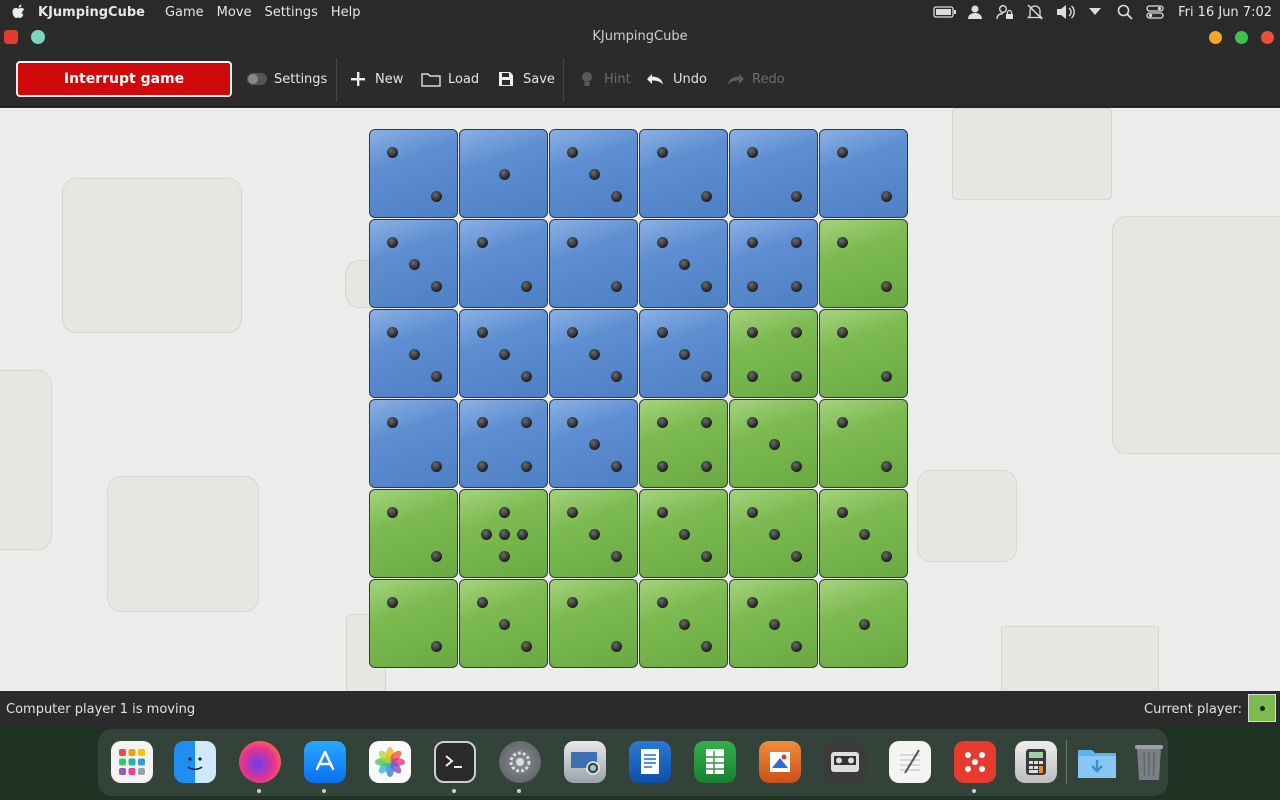  Describe the element at coordinates (603, 79) in the screenshot. I see `hint-button: Hint` at that location.